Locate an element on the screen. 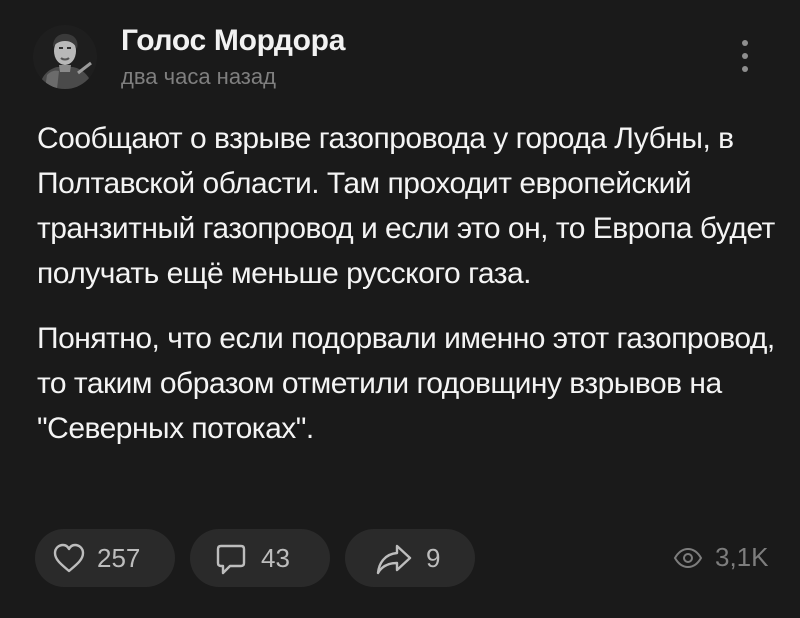  author-portrait-icon is located at coordinates (65, 57).